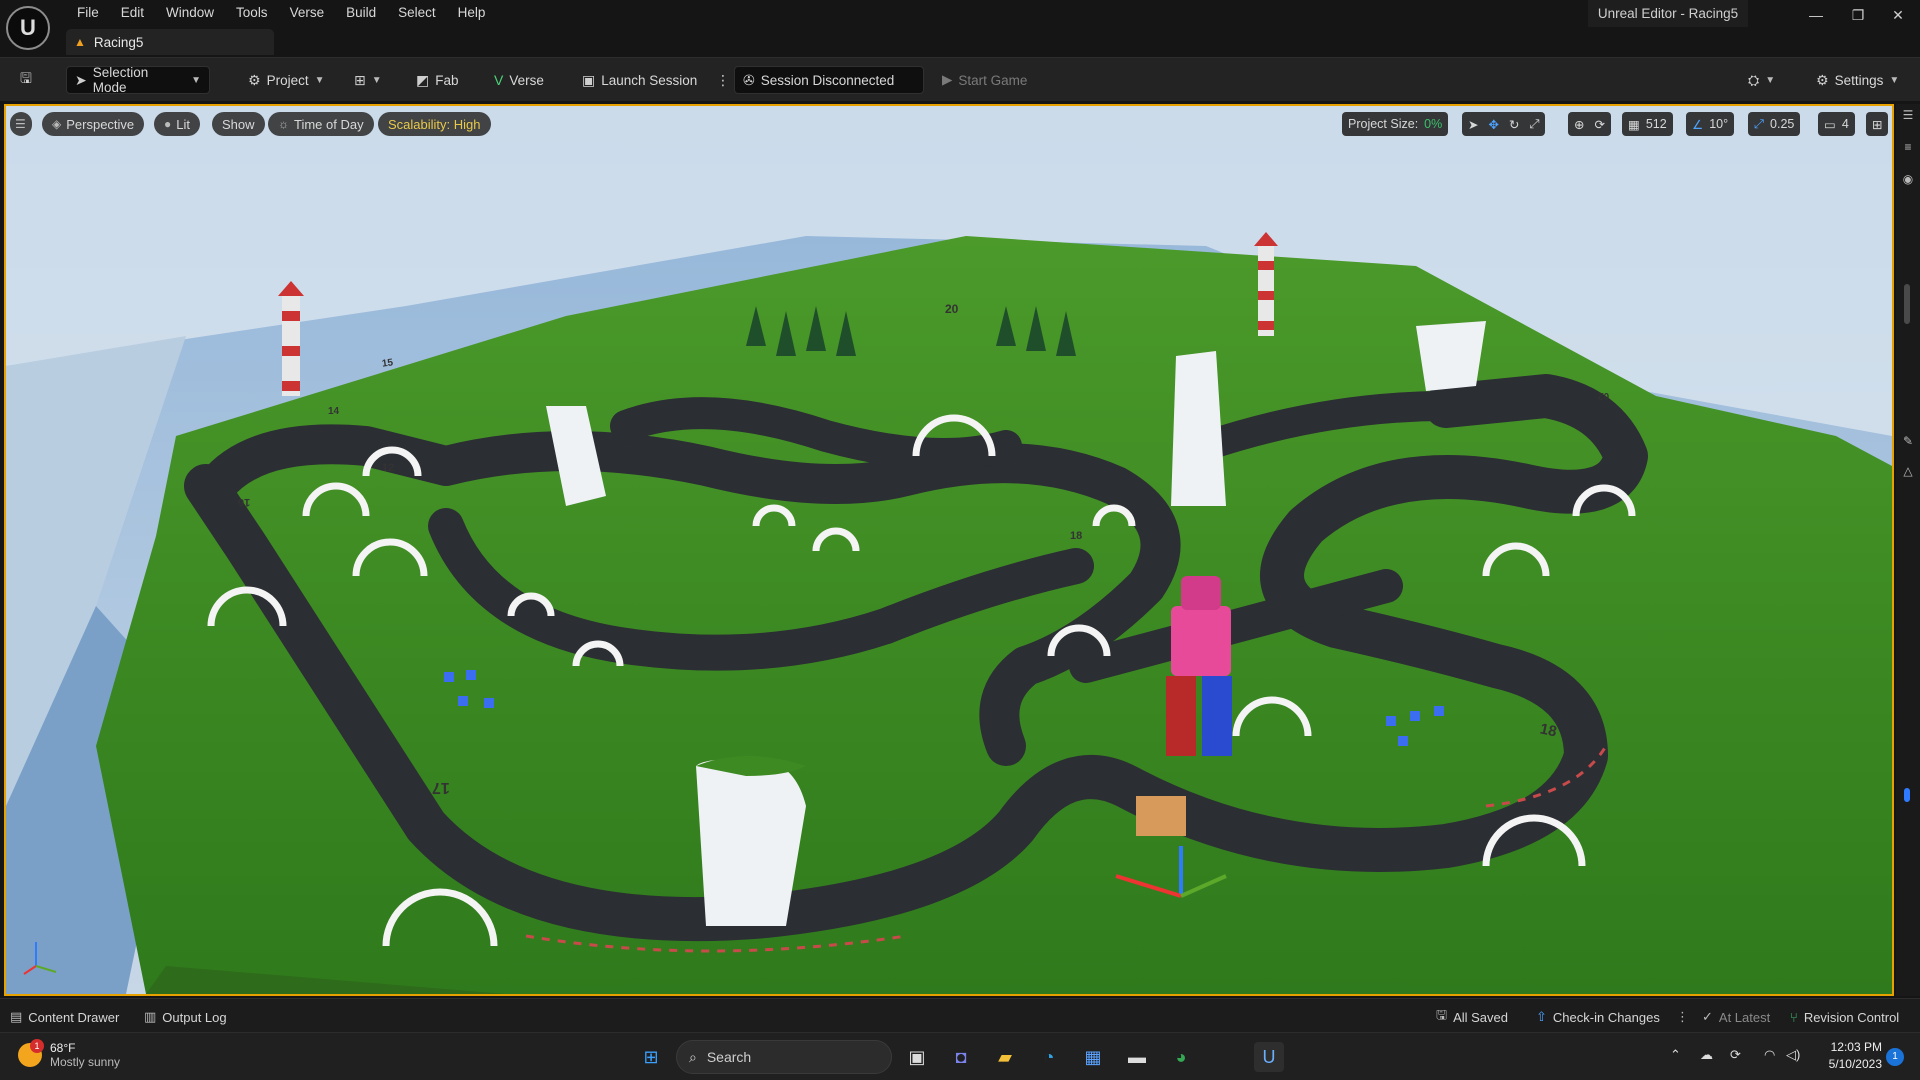 The image size is (1920, 1080). What do you see at coordinates (88, 12) in the screenshot?
I see `menu-file: File` at bounding box center [88, 12].